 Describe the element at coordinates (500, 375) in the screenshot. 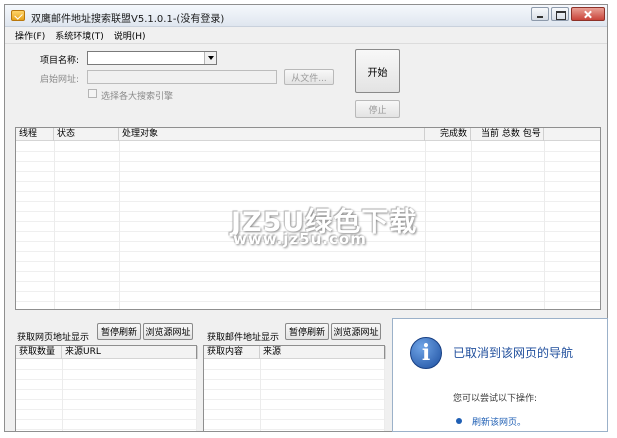

I see `browser-panel: i 已取消到该网页的导航 您可以尝试以下操作: 刷新该网页。` at that location.